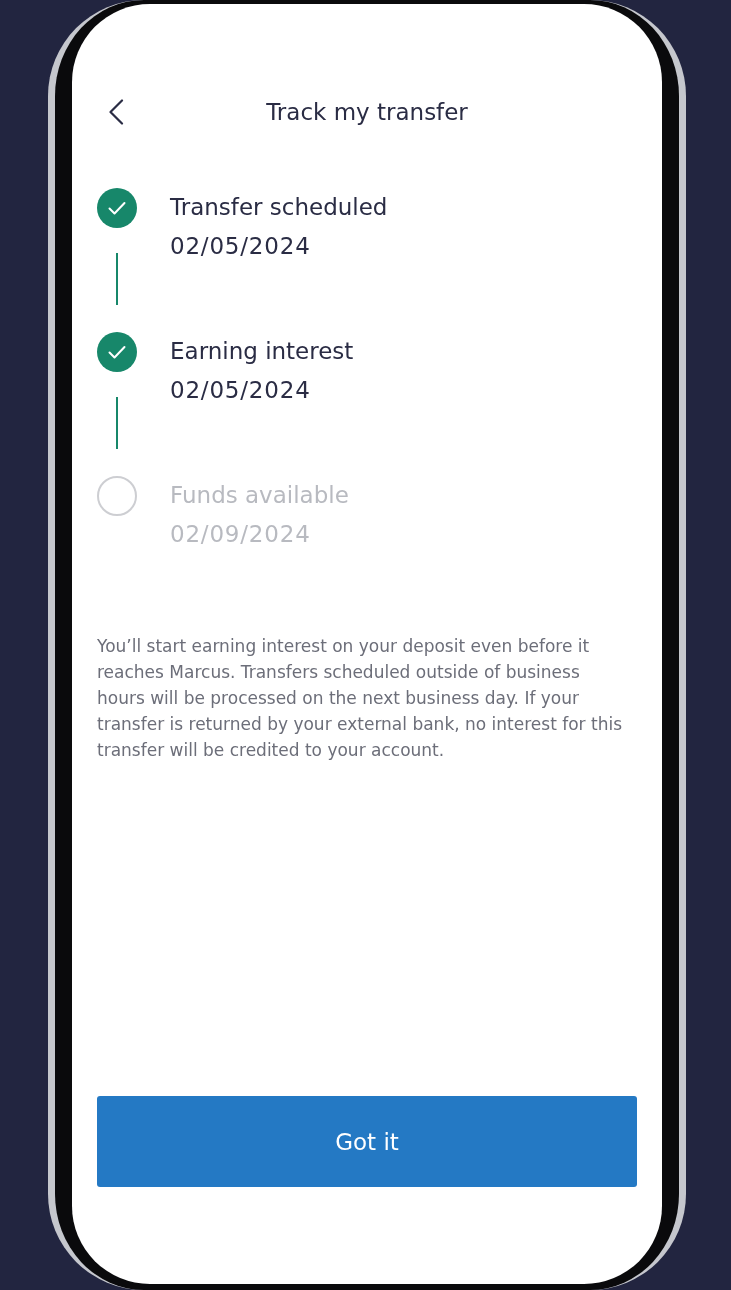 This screenshot has height=1290, width=731. I want to click on chevron-left-icon, so click(116, 112).